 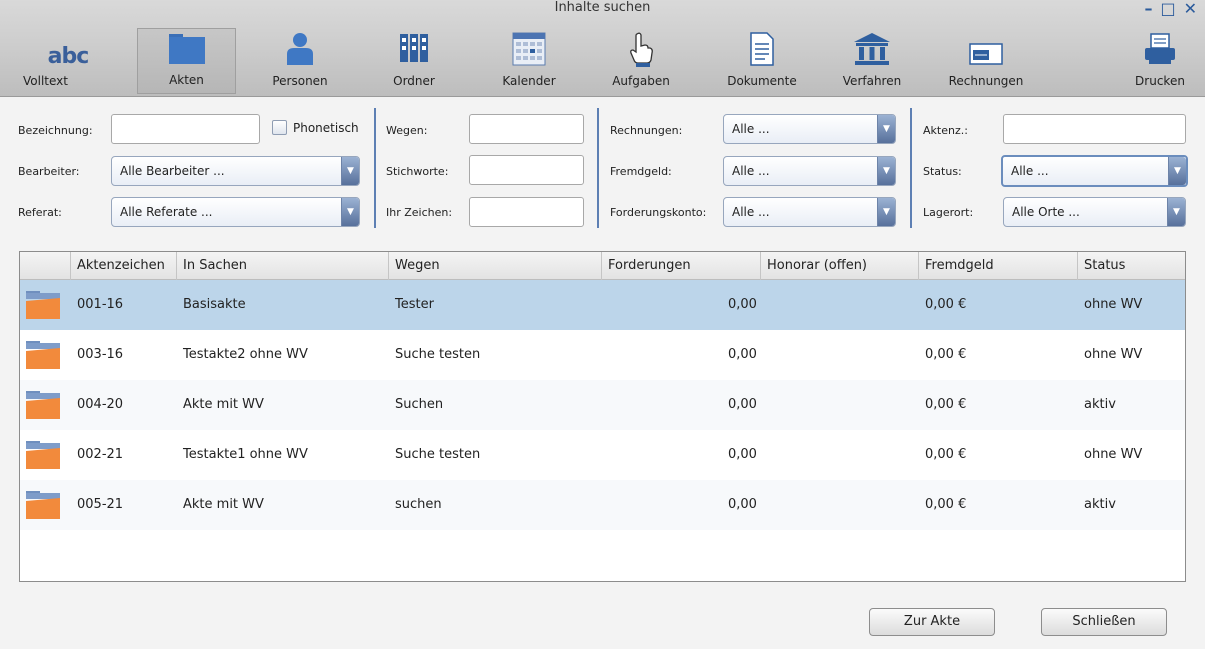 What do you see at coordinates (762, 61) in the screenshot?
I see `toolbar-dokumente-button: Dokumente` at bounding box center [762, 61].